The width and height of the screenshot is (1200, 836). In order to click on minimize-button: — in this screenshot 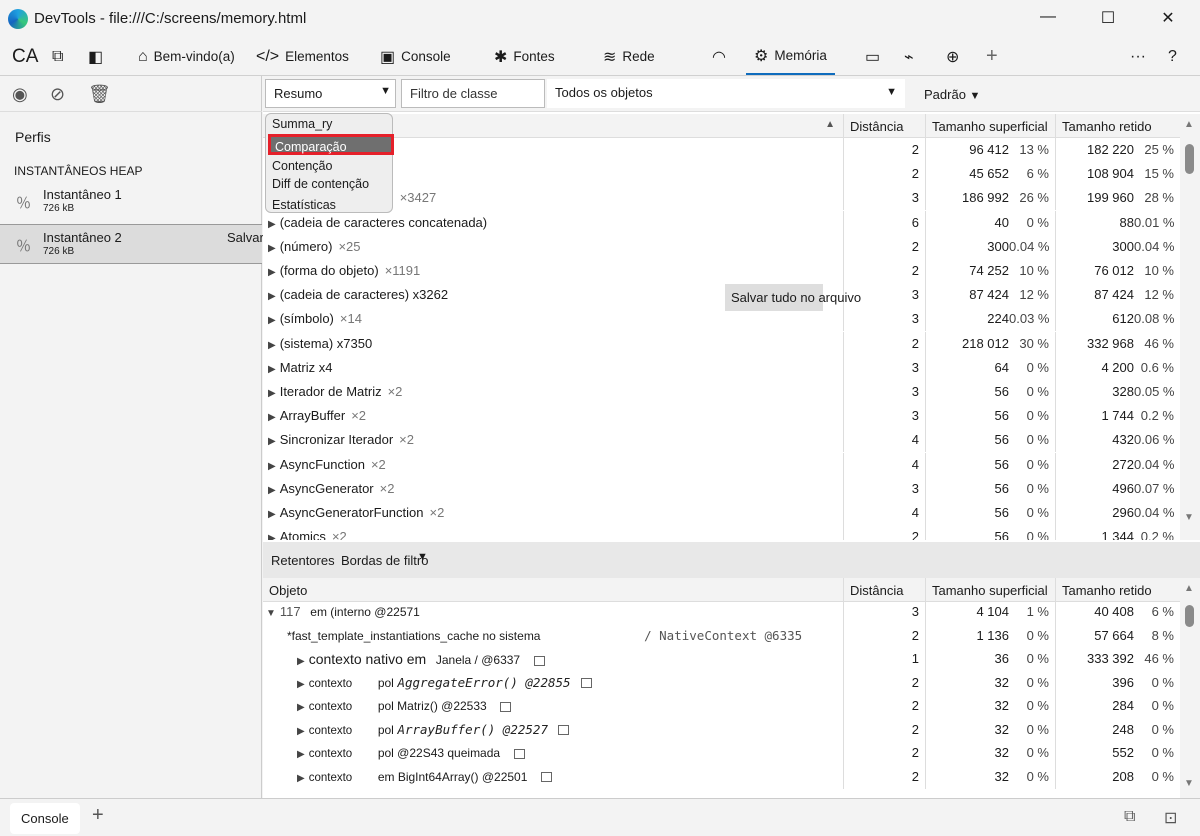, I will do `click(1048, 17)`.